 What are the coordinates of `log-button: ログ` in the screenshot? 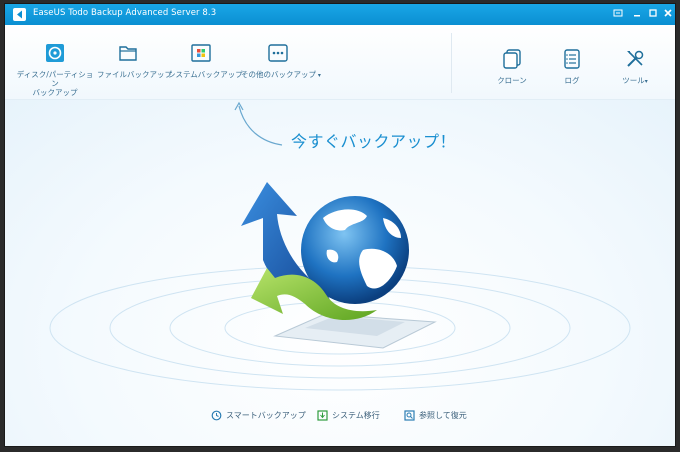 It's located at (572, 66).